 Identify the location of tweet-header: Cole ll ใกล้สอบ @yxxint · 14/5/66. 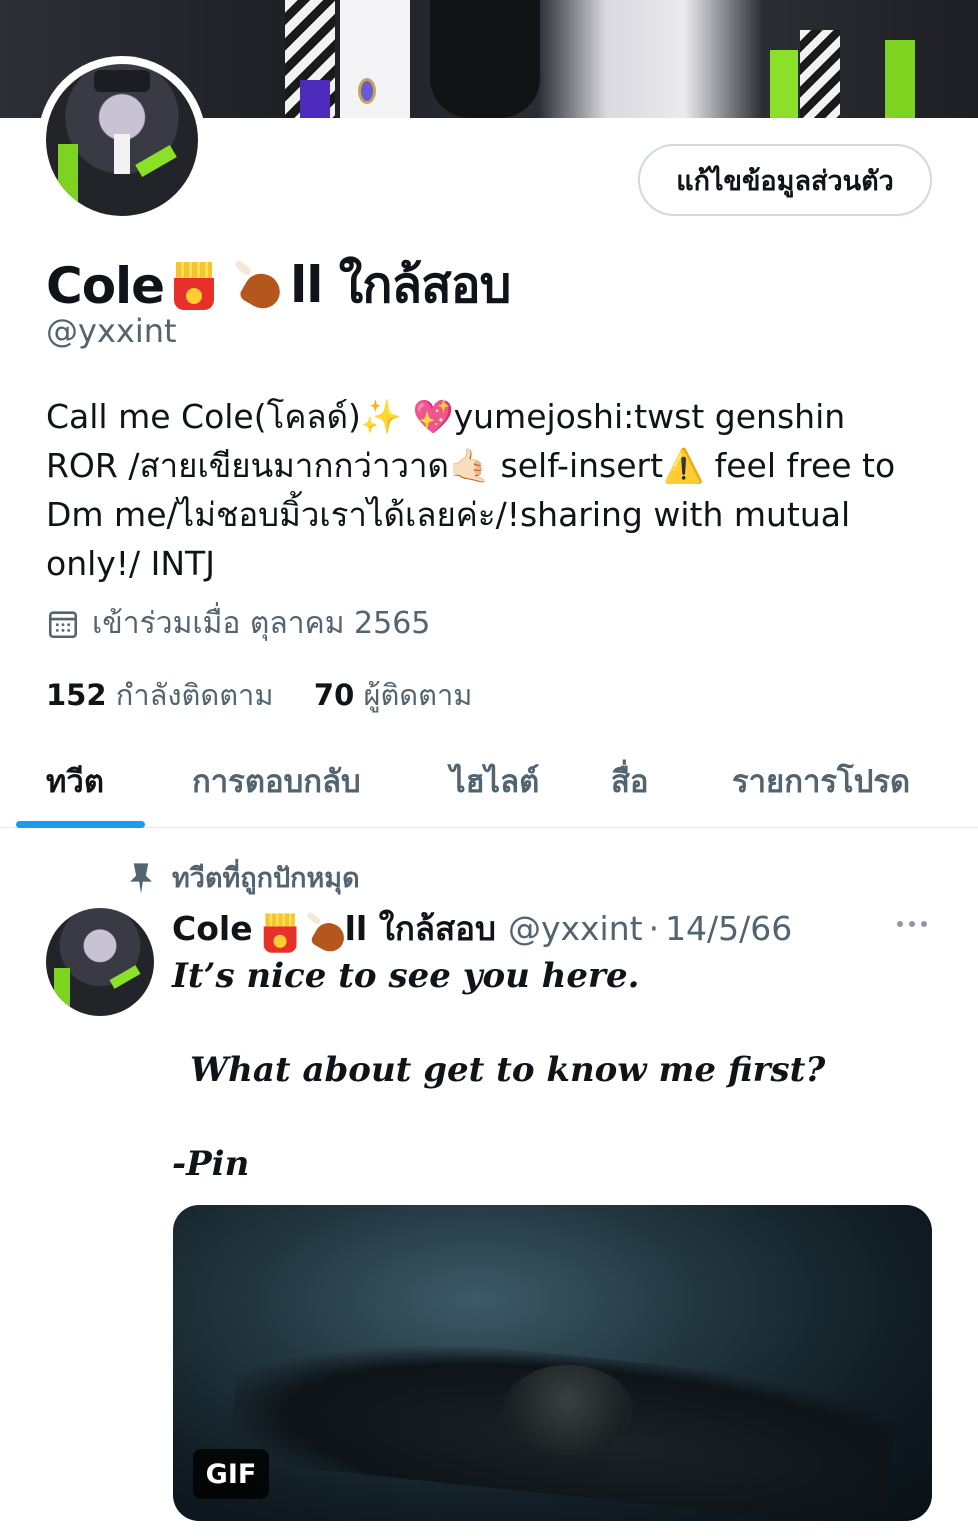
(482, 929).